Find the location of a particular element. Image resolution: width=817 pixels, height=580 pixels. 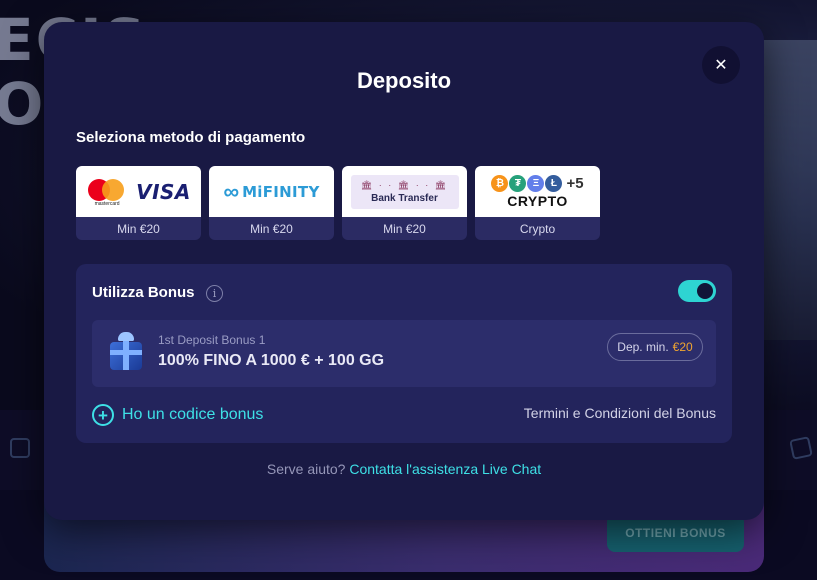

bonus-terms-link: Termini e Condizioni del Bonus is located at coordinates (620, 413).